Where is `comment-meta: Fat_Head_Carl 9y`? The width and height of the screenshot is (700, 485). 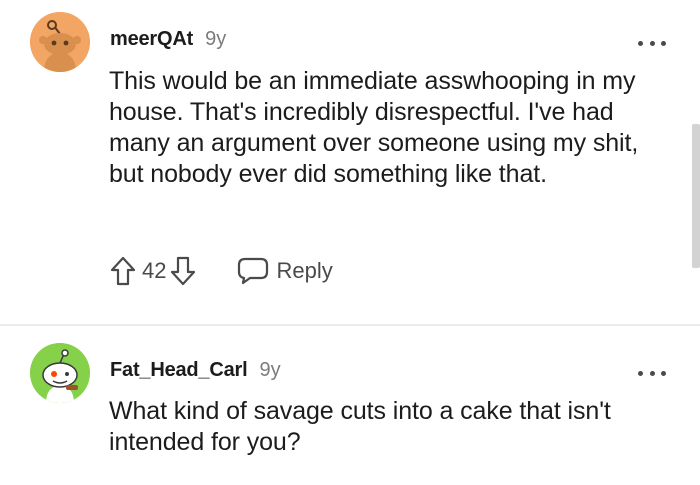 comment-meta: Fat_Head_Carl 9y is located at coordinates (195, 374).